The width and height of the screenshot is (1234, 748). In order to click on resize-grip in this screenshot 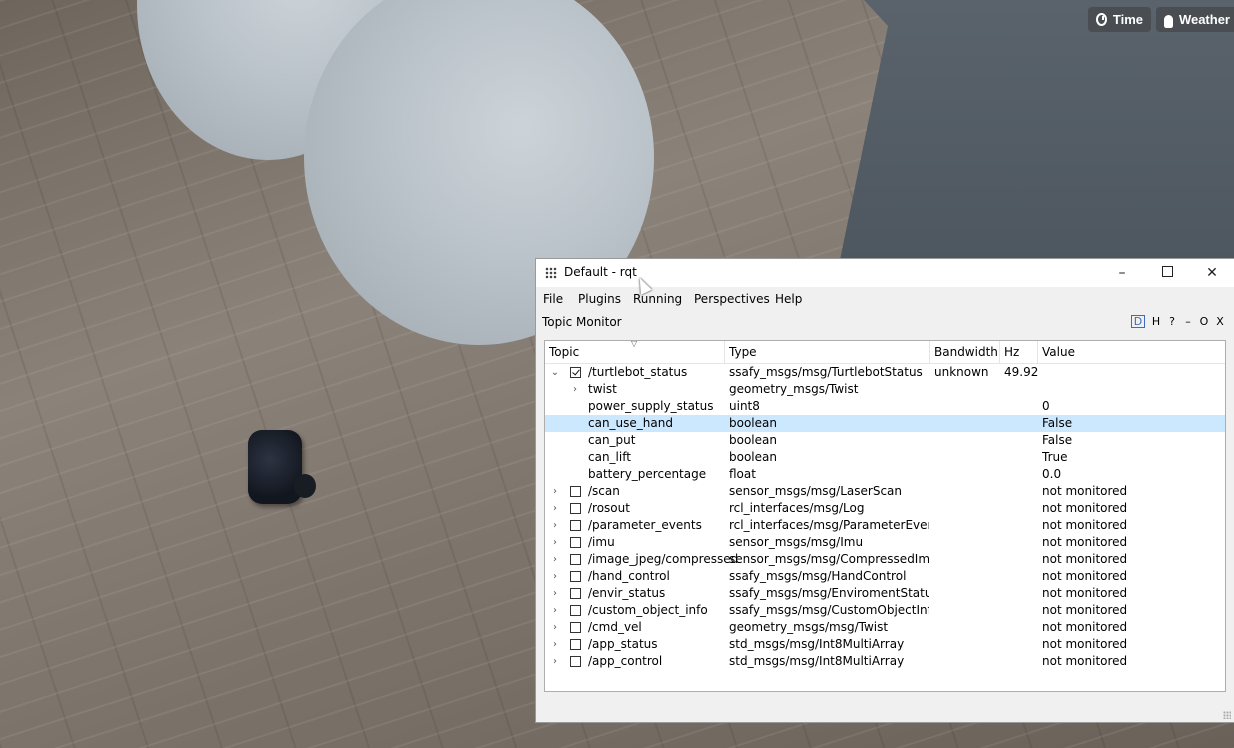, I will do `click(1227, 715)`.